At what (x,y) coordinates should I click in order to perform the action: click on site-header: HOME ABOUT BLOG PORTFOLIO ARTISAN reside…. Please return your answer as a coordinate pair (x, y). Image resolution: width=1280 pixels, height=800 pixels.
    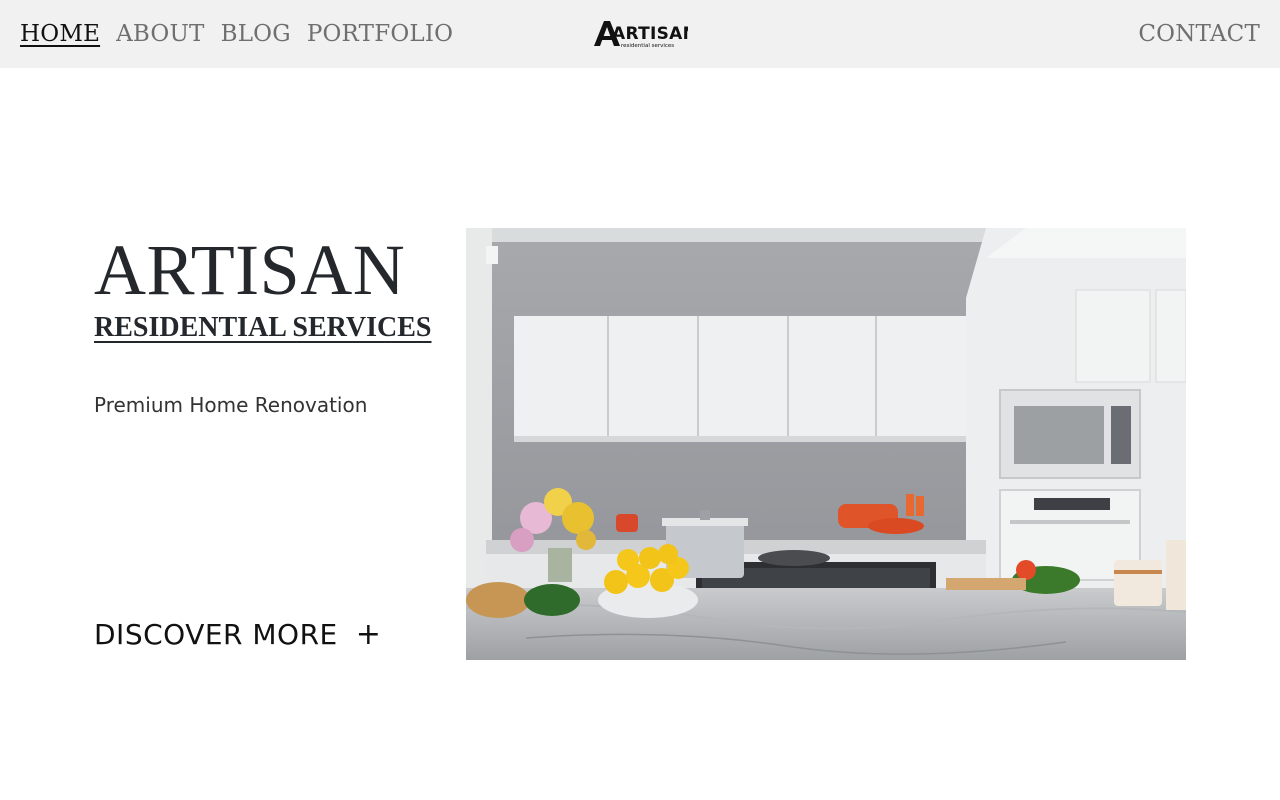
    Looking at the image, I should click on (640, 34).